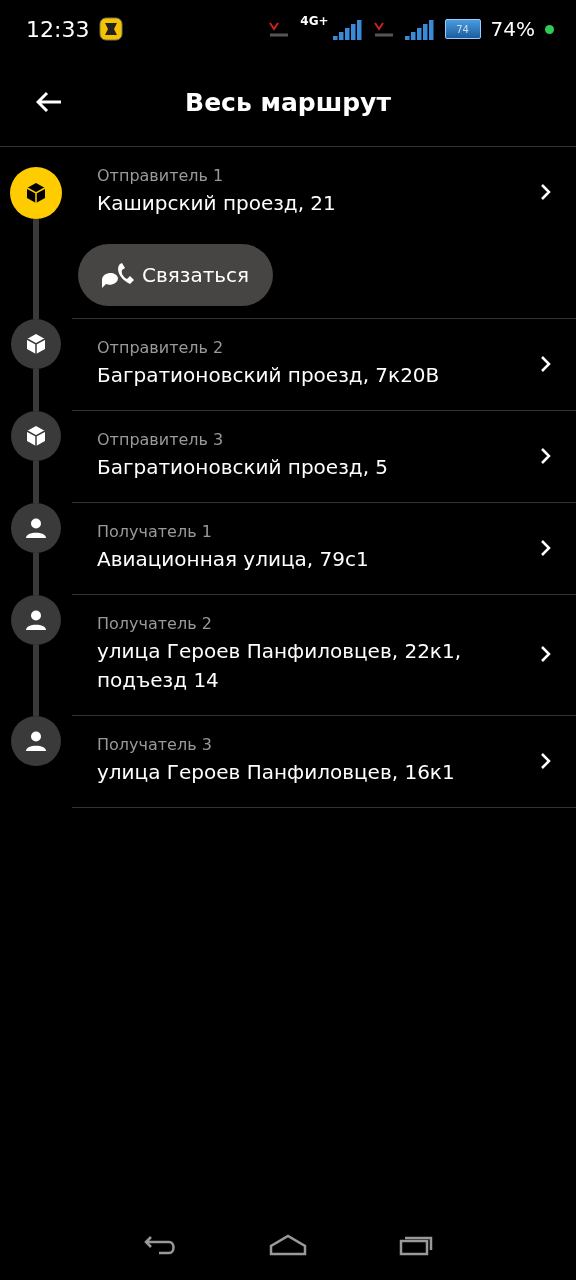 The width and height of the screenshot is (576, 1280). What do you see at coordinates (269, 375) in the screenshot?
I see `stop-address: Багратионовский проезд, 7к20В` at bounding box center [269, 375].